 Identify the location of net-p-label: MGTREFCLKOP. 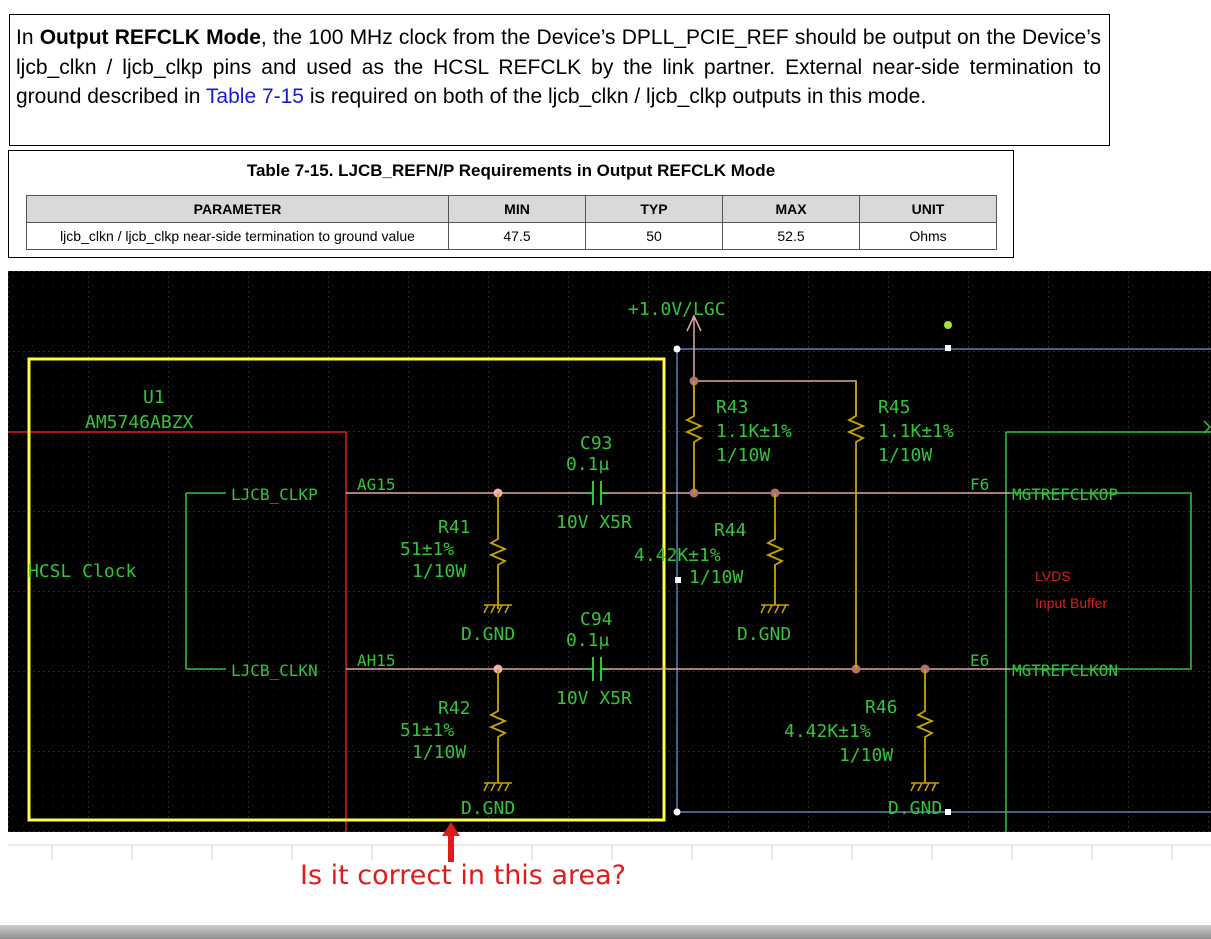
(1065, 494).